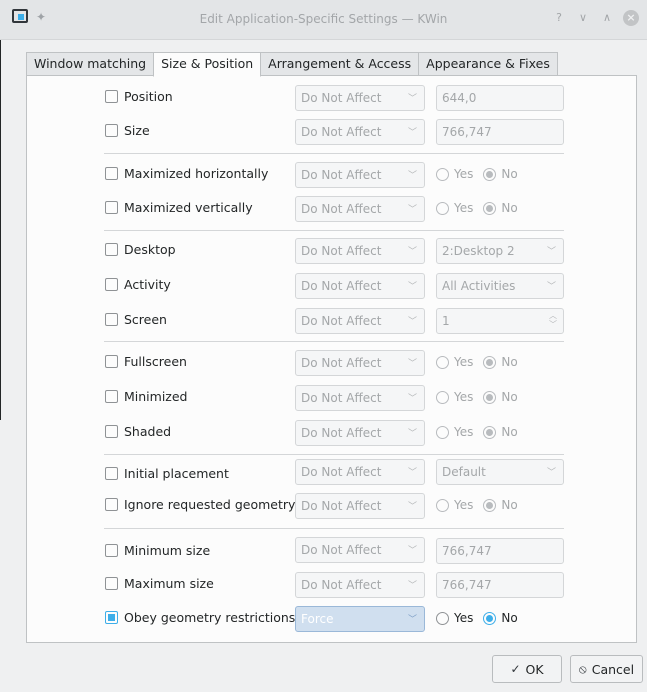  I want to click on obey-geometry-checkbox: Obey geometry restrictions, so click(200, 617).